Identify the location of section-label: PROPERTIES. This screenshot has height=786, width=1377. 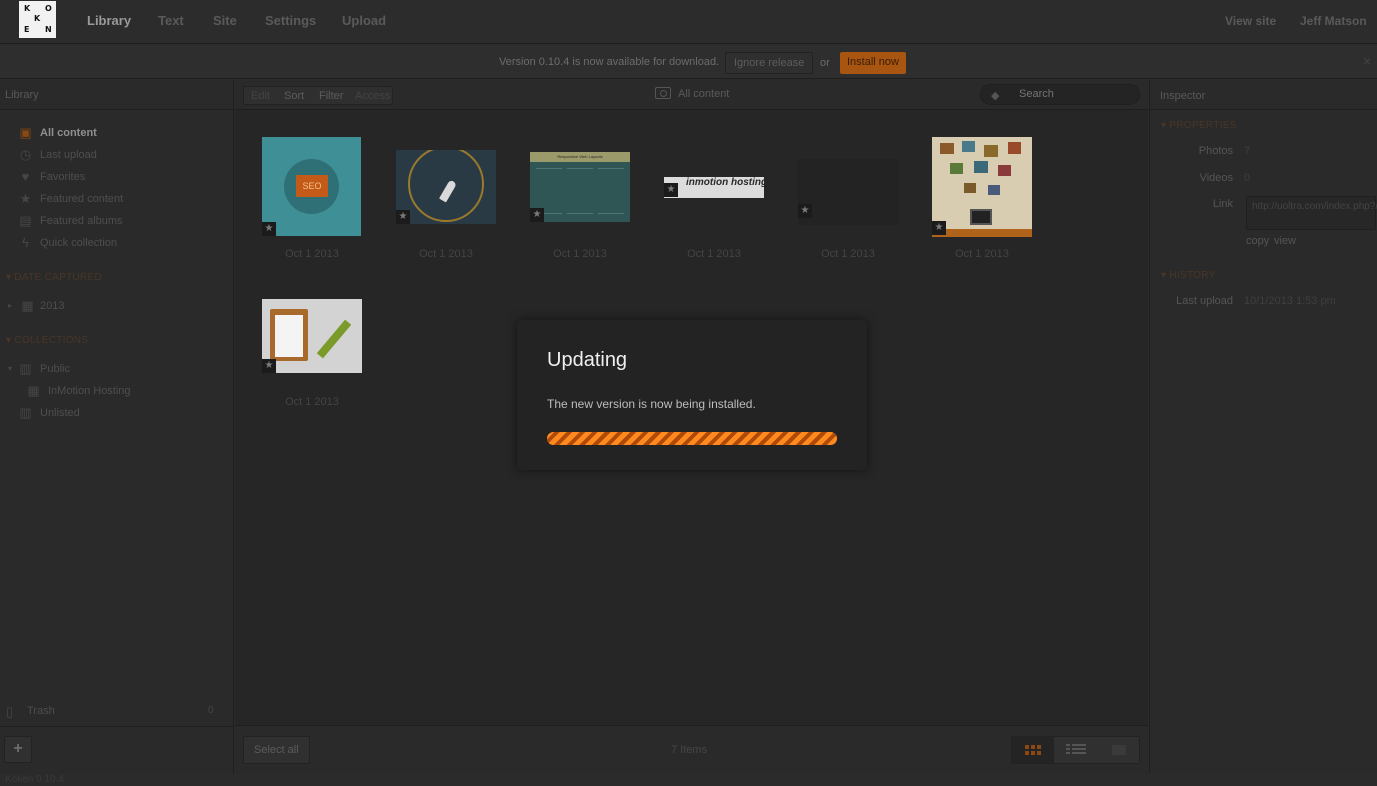
(1203, 125).